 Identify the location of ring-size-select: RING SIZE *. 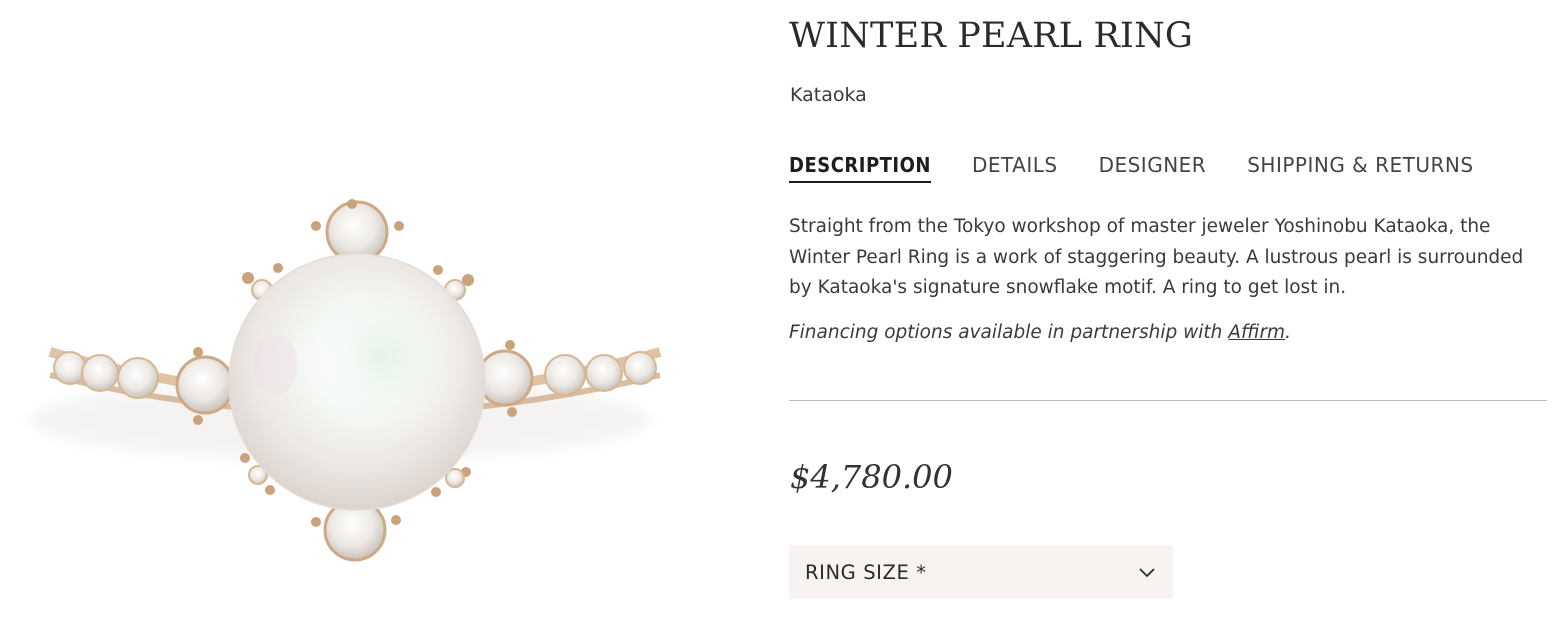
(981, 572).